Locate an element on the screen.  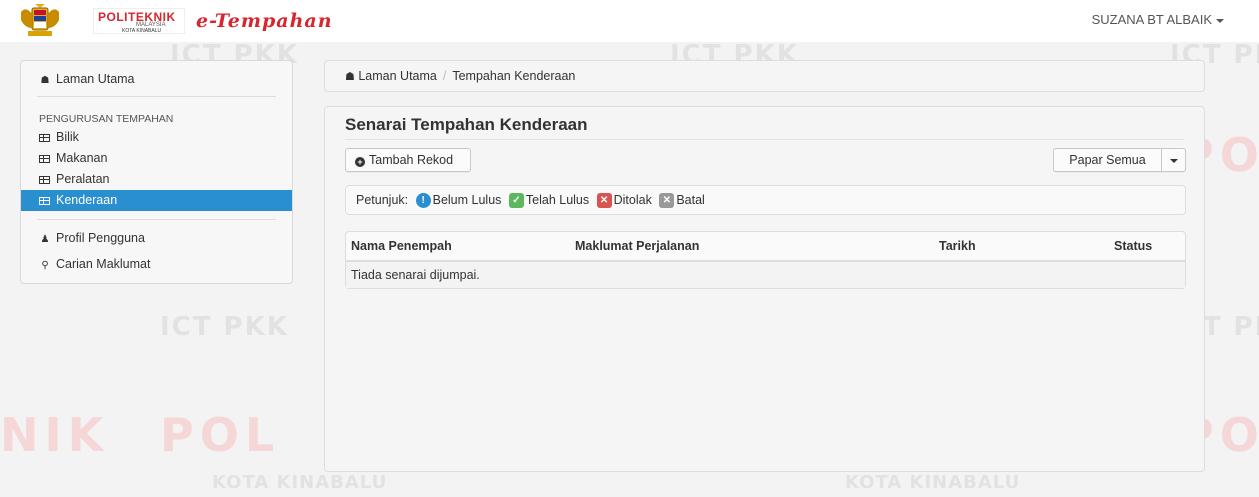
sidebar-item-label: Kenderaan is located at coordinates (87, 200).